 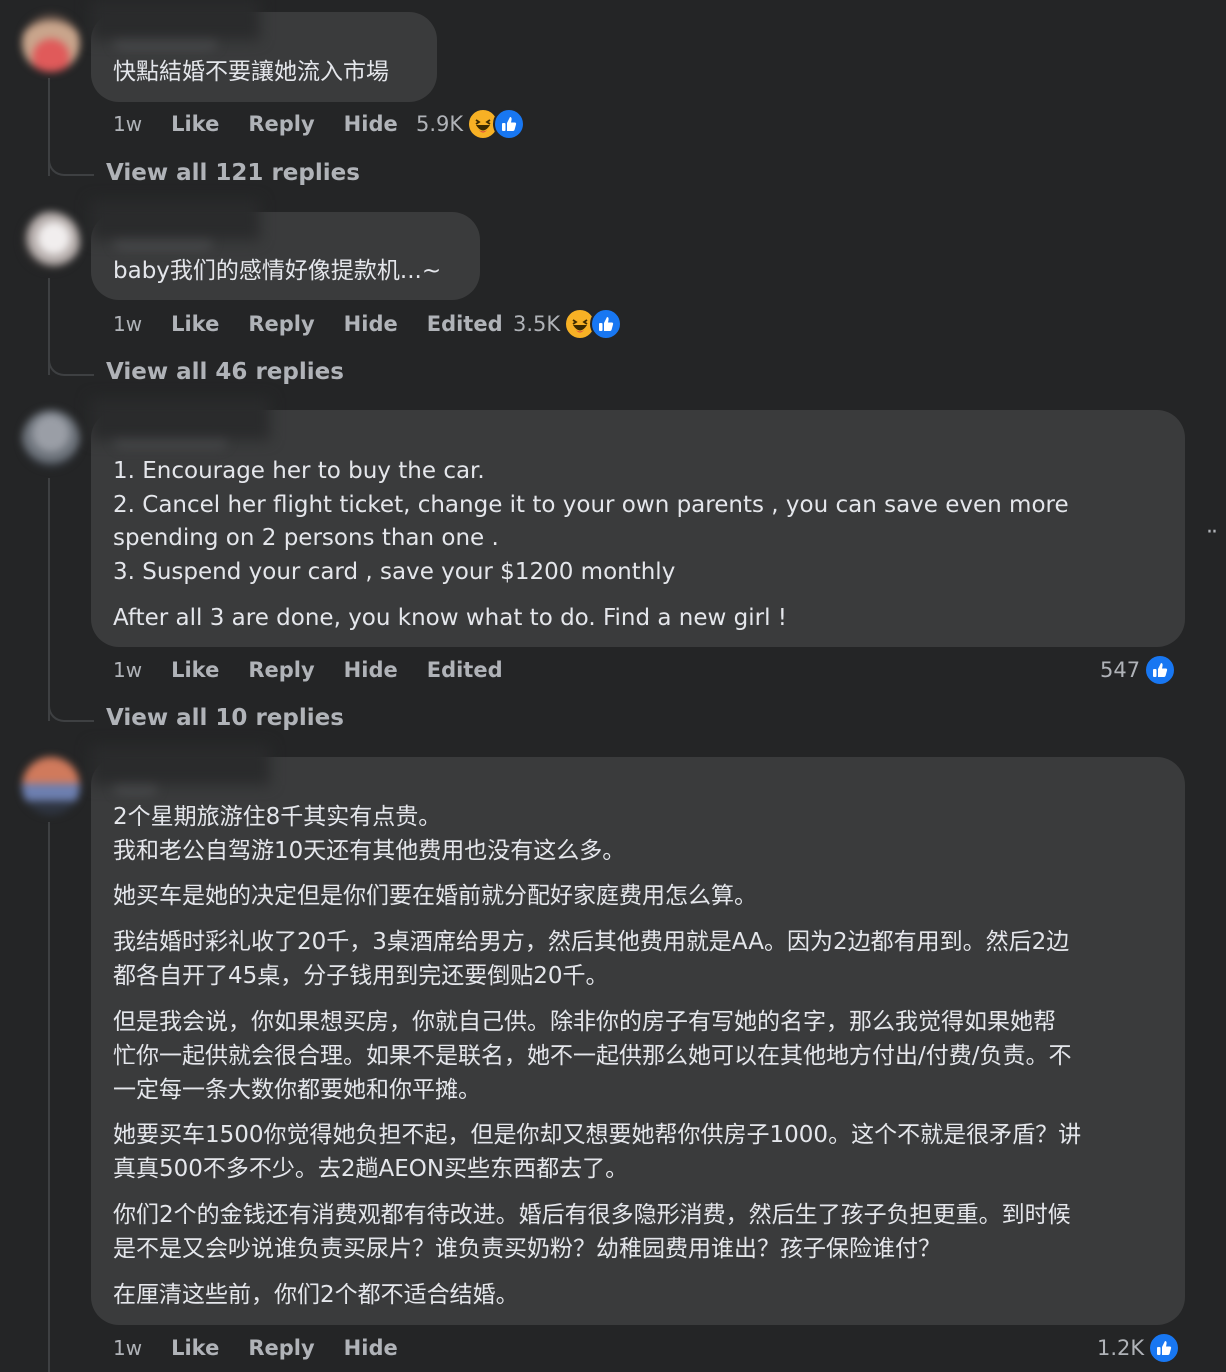 What do you see at coordinates (371, 1169) in the screenshot?
I see `comment-text-line: 真真500不多不少。去2趟AEON买些东西都去了。` at bounding box center [371, 1169].